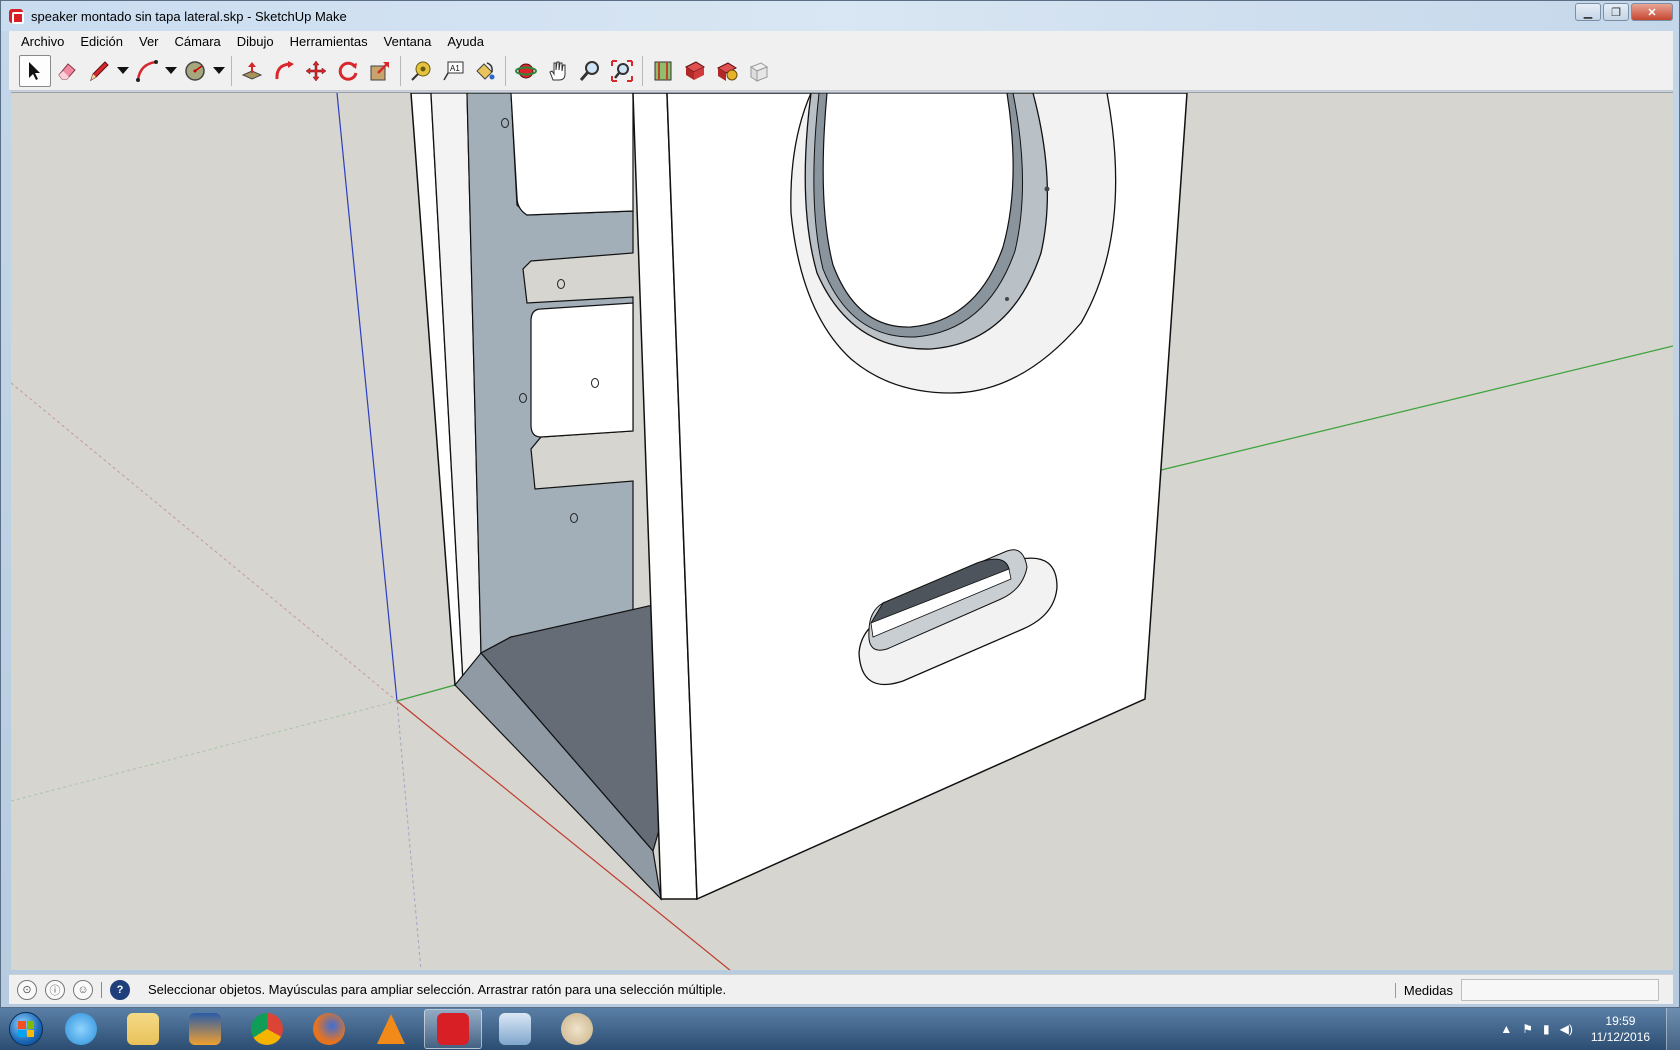 Image resolution: width=1680 pixels, height=1050 pixels. Describe the element at coordinates (83, 989) in the screenshot. I see `user-icon: ☺` at that location.